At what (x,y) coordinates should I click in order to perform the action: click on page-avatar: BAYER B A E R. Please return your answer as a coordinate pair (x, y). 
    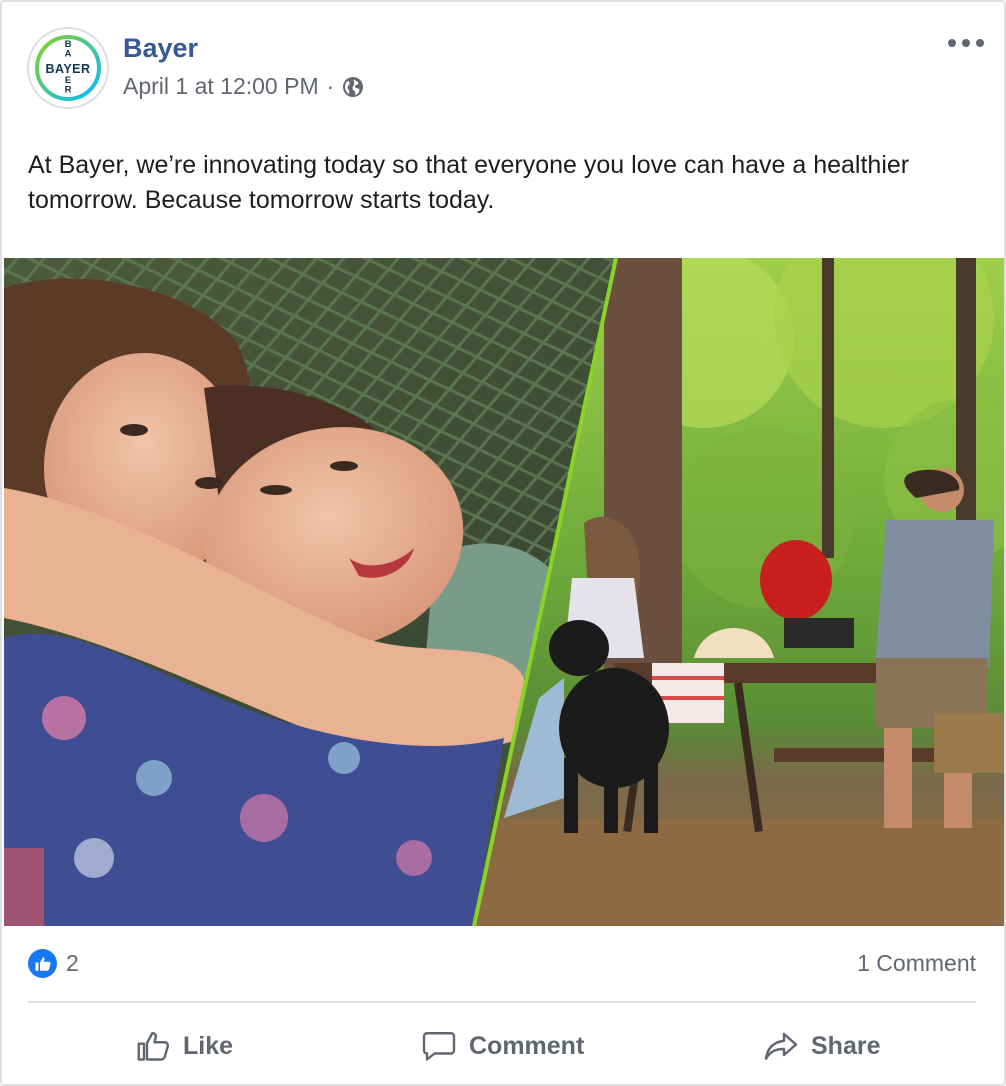
    Looking at the image, I should click on (68, 68).